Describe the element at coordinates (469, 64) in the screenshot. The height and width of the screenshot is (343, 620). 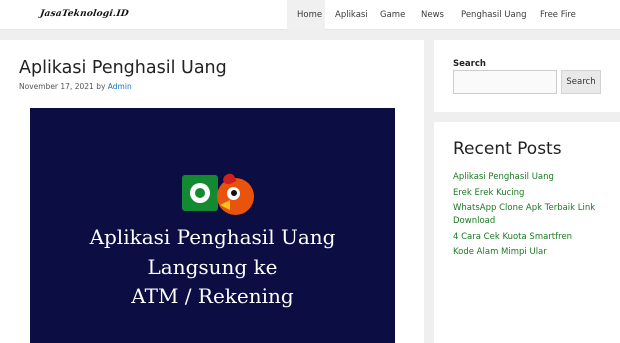
I see `search-label: Search` at that location.